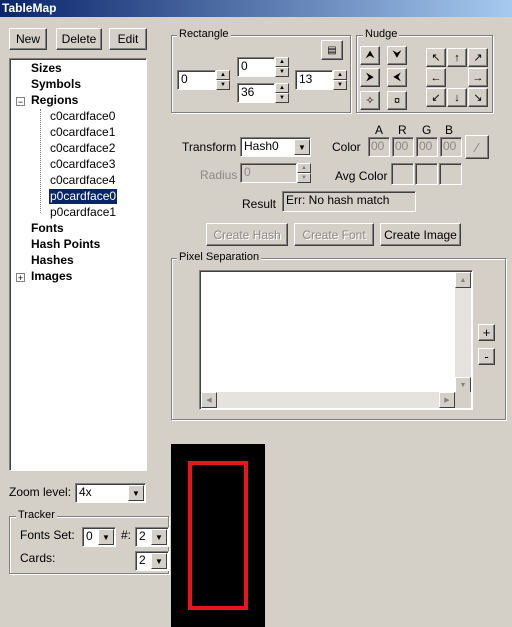 The width and height of the screenshot is (512, 627). What do you see at coordinates (82, 164) in the screenshot?
I see `tree-item-region: c0cardface3` at bounding box center [82, 164].